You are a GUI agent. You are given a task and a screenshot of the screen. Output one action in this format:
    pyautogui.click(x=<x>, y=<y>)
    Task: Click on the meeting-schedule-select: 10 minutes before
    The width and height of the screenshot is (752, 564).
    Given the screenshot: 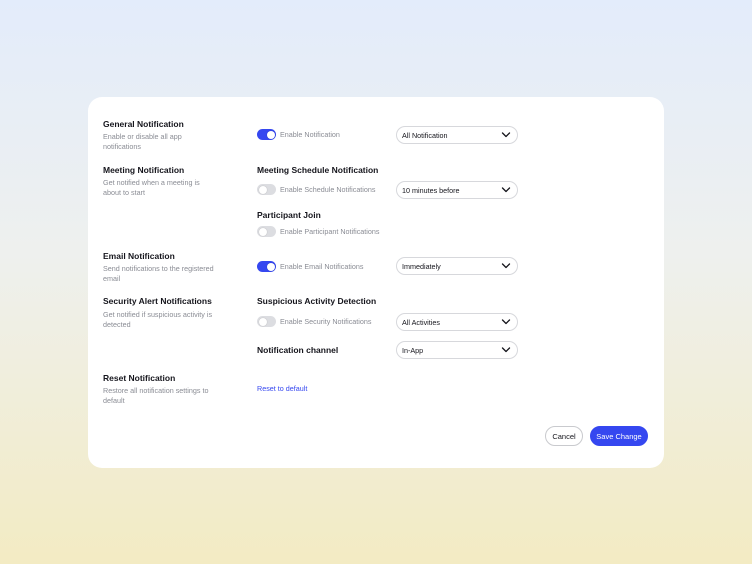 What is the action you would take?
    pyautogui.click(x=457, y=190)
    